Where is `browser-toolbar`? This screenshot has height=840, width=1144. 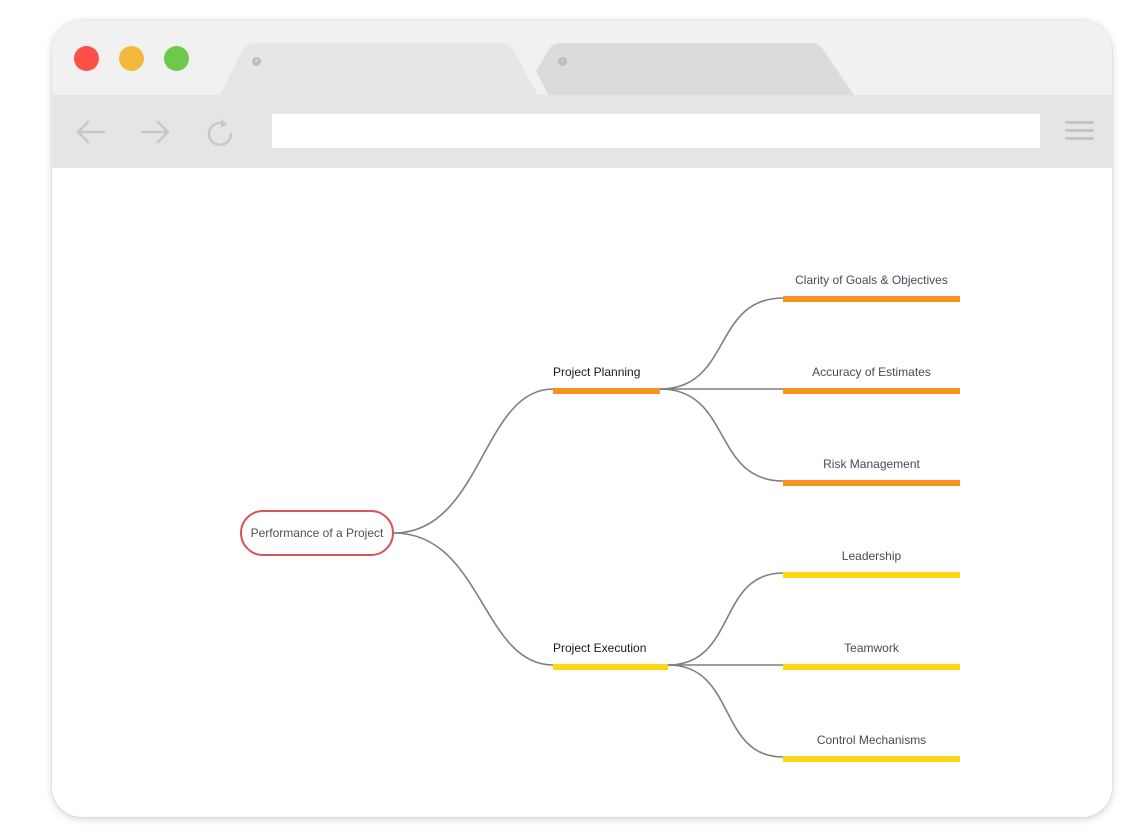 browser-toolbar is located at coordinates (582, 131).